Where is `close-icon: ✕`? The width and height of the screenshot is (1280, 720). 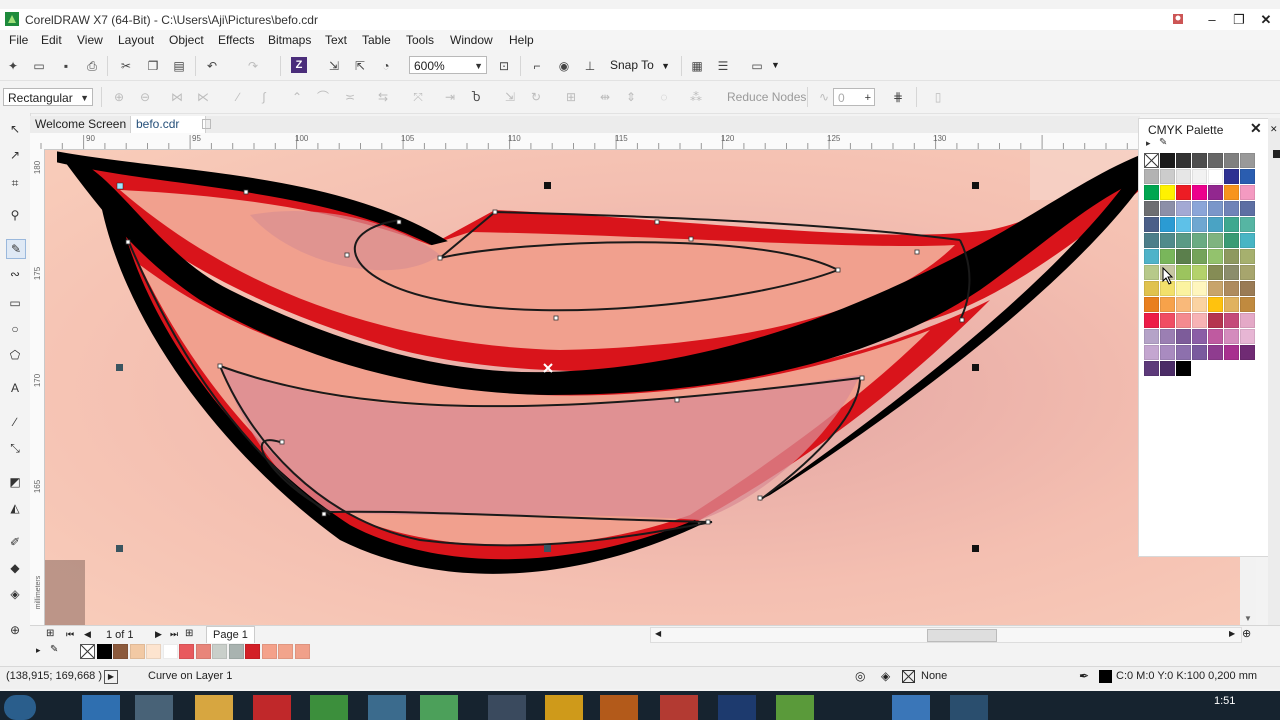
close-icon: ✕ is located at coordinates (1274, 129).